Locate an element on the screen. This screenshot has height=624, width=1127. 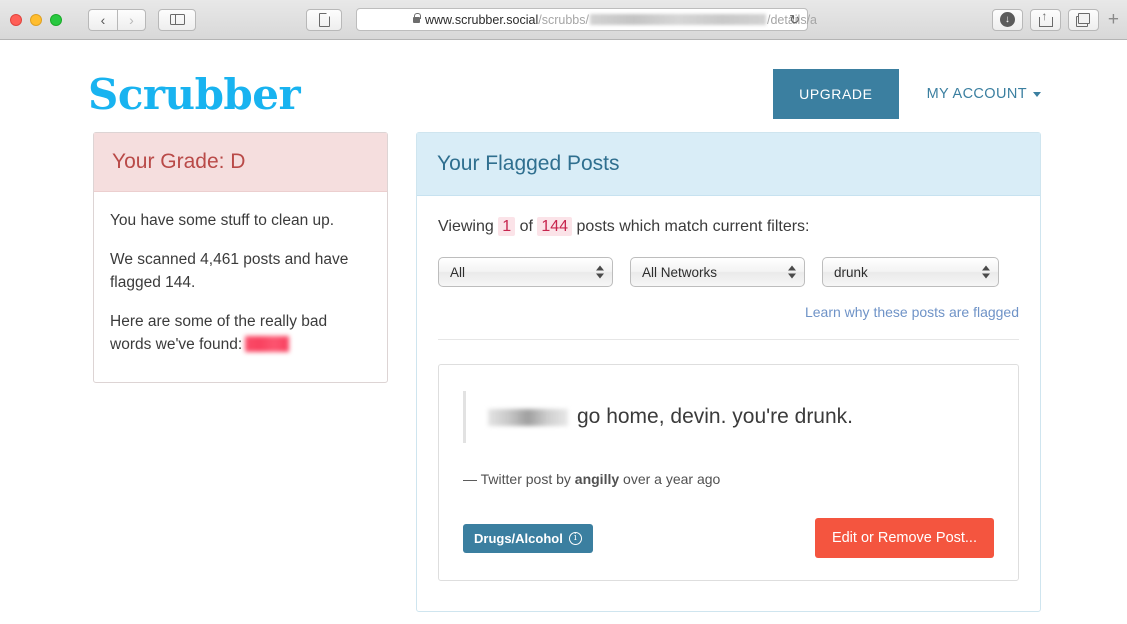
site-header: Scrubber UPGRADE MY ACCOUNT is located at coordinates (563, 86).